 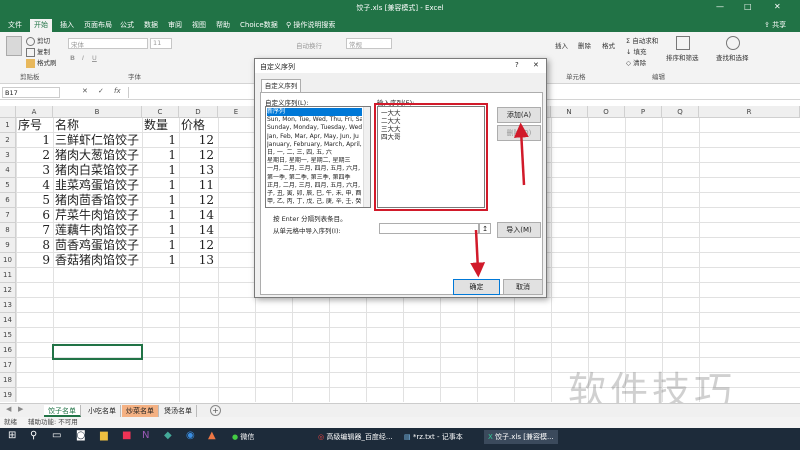 What do you see at coordinates (101, 91) in the screenshot?
I see `enter-icon: ✓` at bounding box center [101, 91].